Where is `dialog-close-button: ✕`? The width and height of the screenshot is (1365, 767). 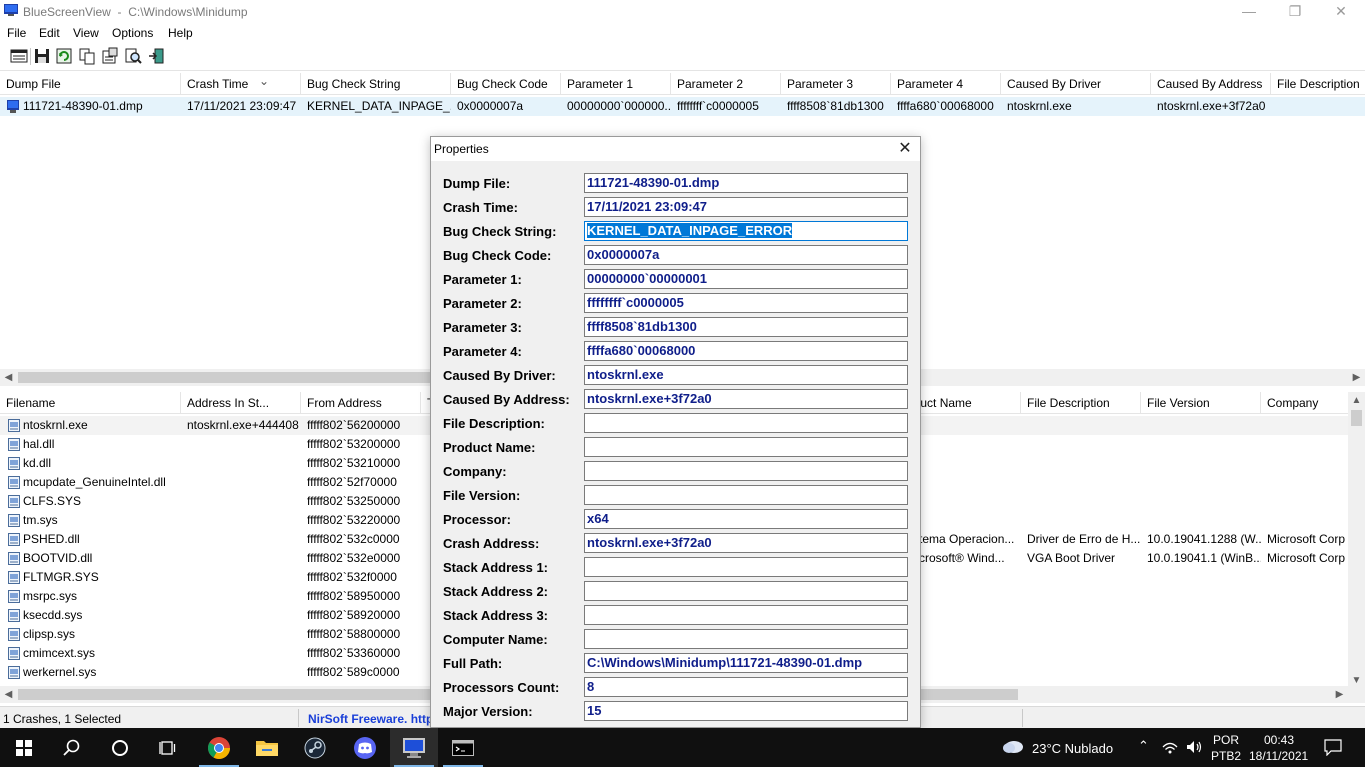 dialog-close-button: ✕ is located at coordinates (905, 149).